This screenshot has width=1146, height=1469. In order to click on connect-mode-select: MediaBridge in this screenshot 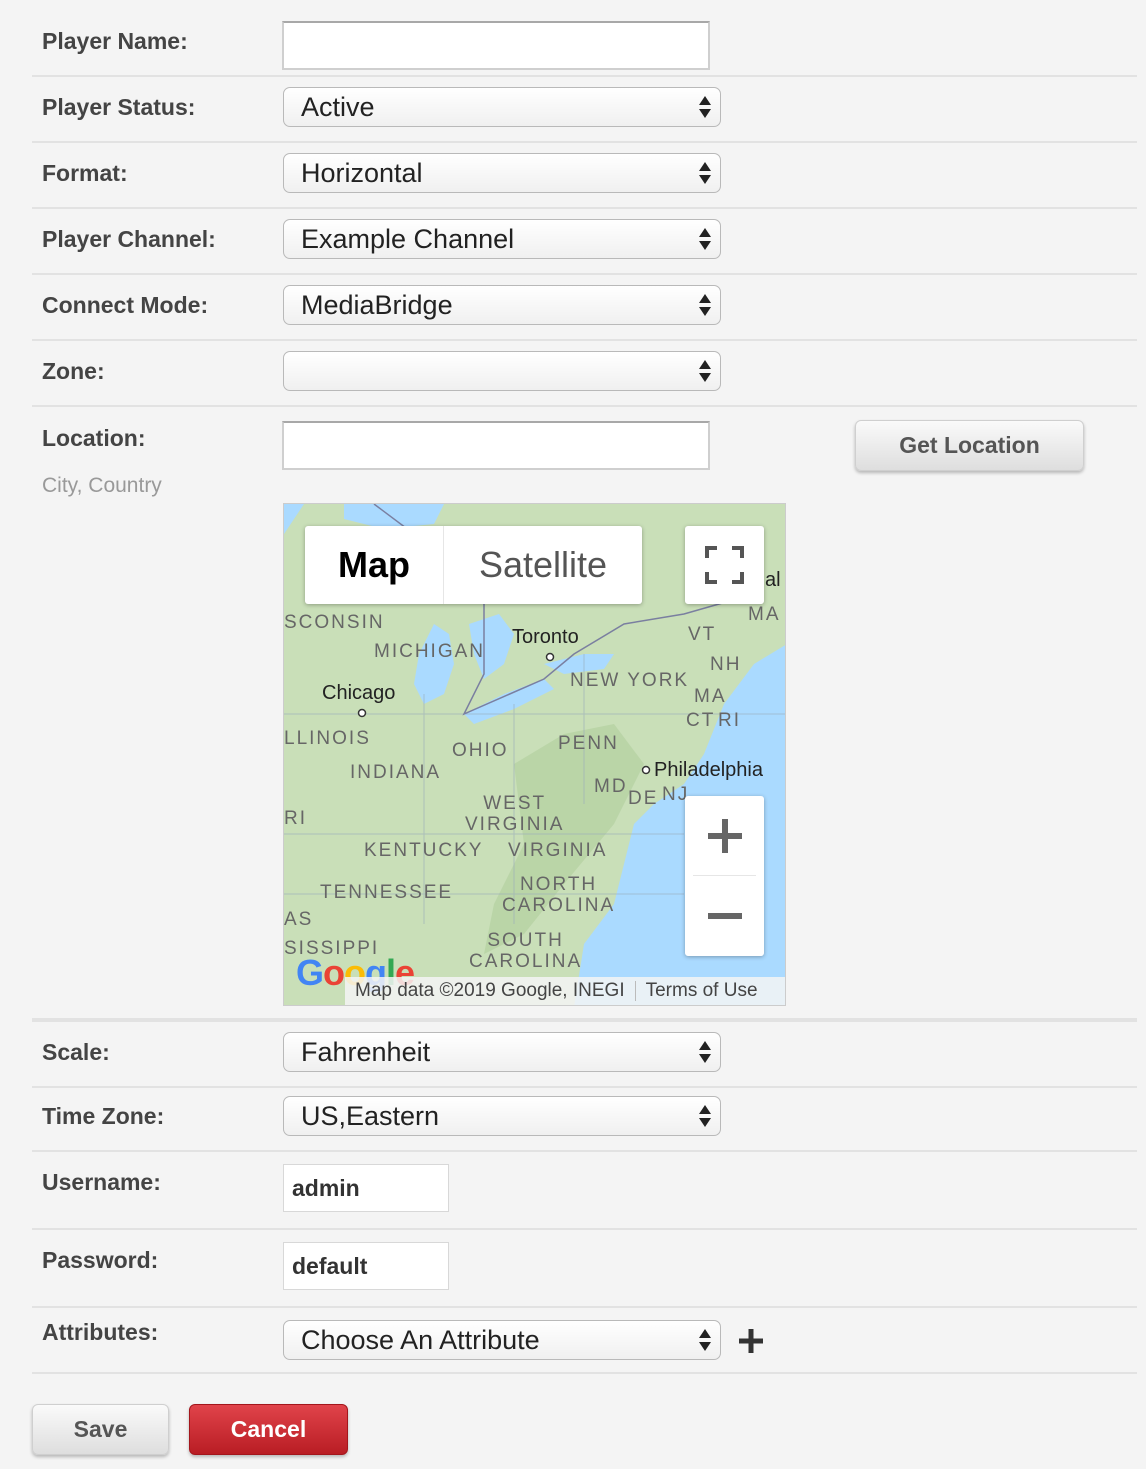, I will do `click(502, 305)`.